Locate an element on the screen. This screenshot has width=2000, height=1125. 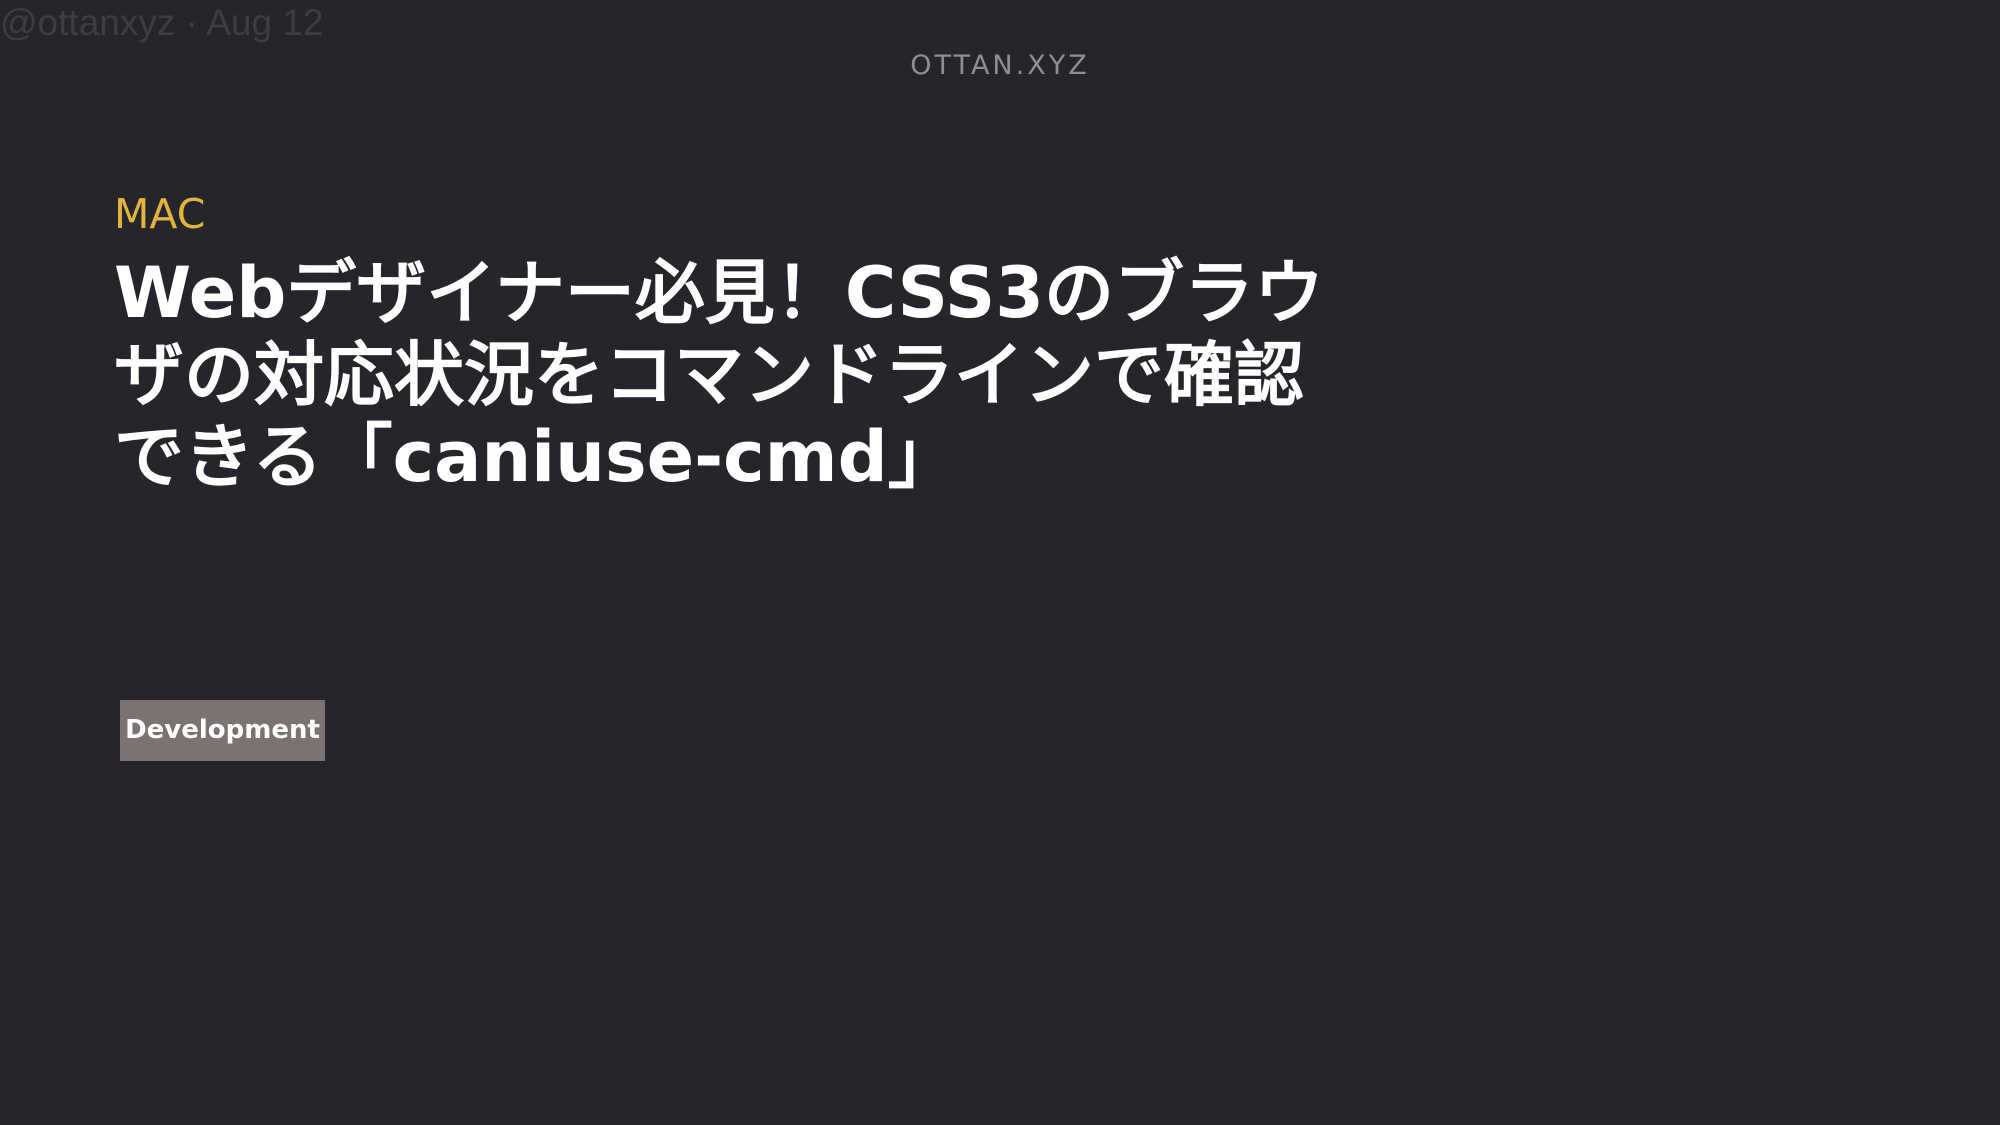
category-label: MAC is located at coordinates (159, 214).